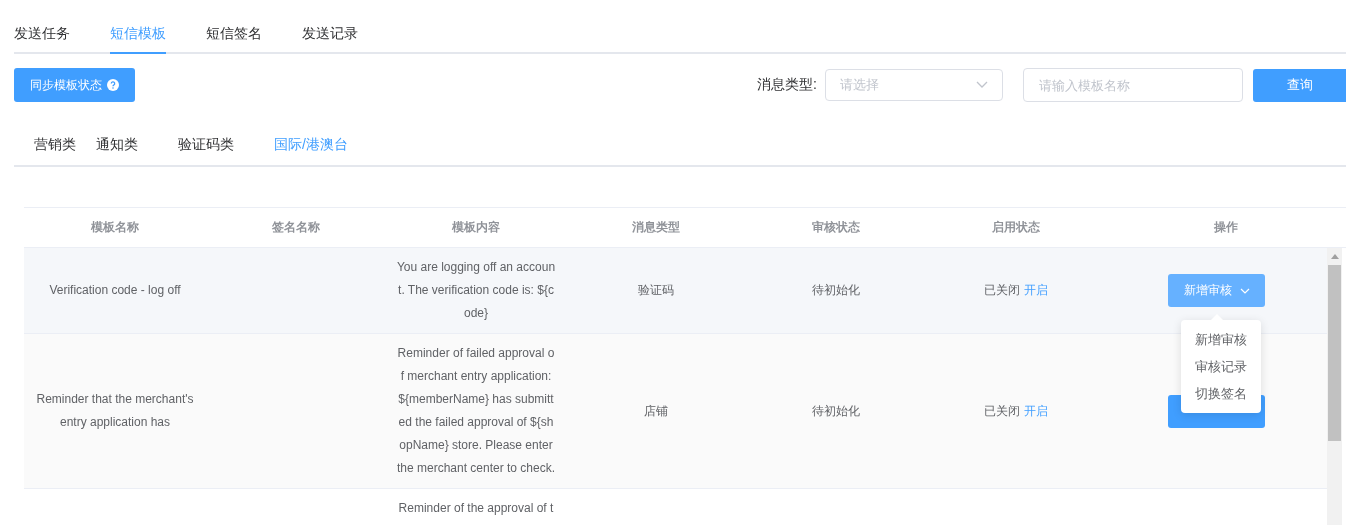 The width and height of the screenshot is (1346, 525). What do you see at coordinates (1226, 227) in the screenshot?
I see `column-header: 操作` at bounding box center [1226, 227].